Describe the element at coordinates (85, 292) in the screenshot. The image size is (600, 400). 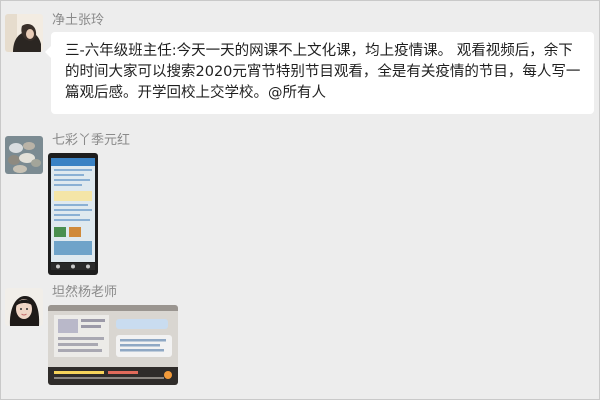
I see `sender-name: 坦然杨老师` at that location.